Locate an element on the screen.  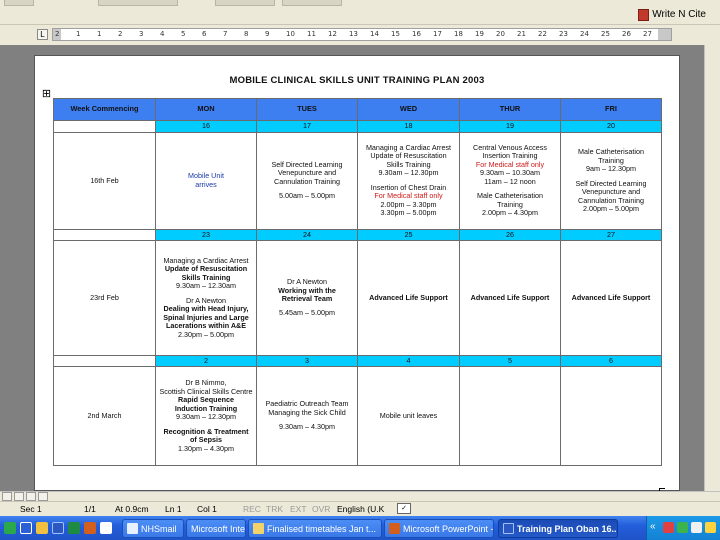
date-cell: 6 is located at coordinates (611, 361).